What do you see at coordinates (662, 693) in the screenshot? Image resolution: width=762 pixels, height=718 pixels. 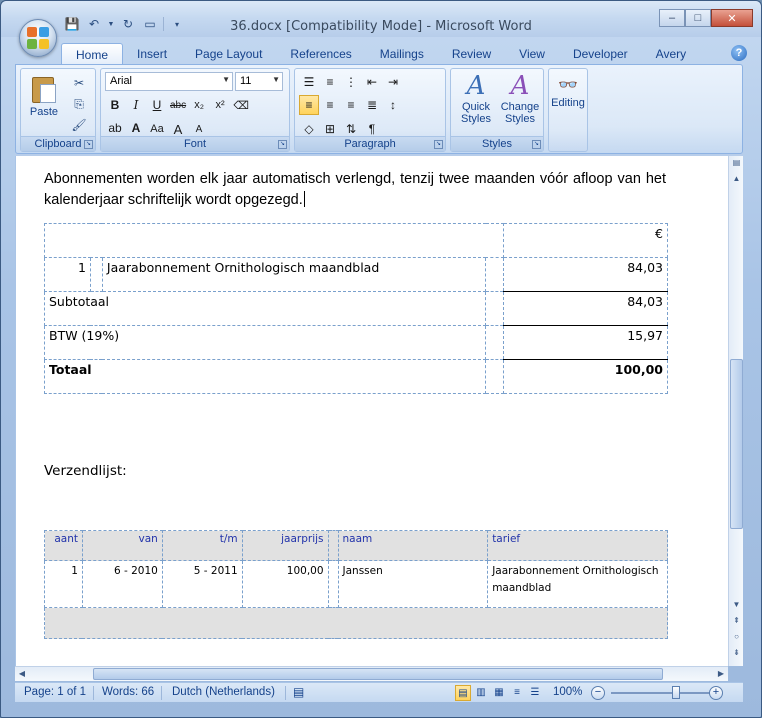 I see `zoom-slider` at bounding box center [662, 693].